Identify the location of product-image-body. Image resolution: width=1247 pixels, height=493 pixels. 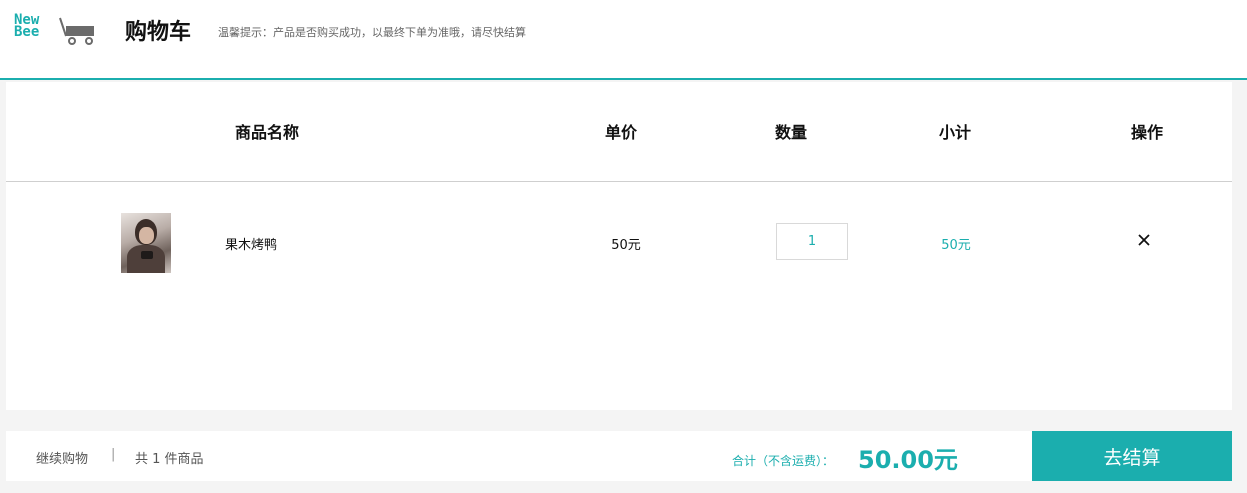
(146, 259).